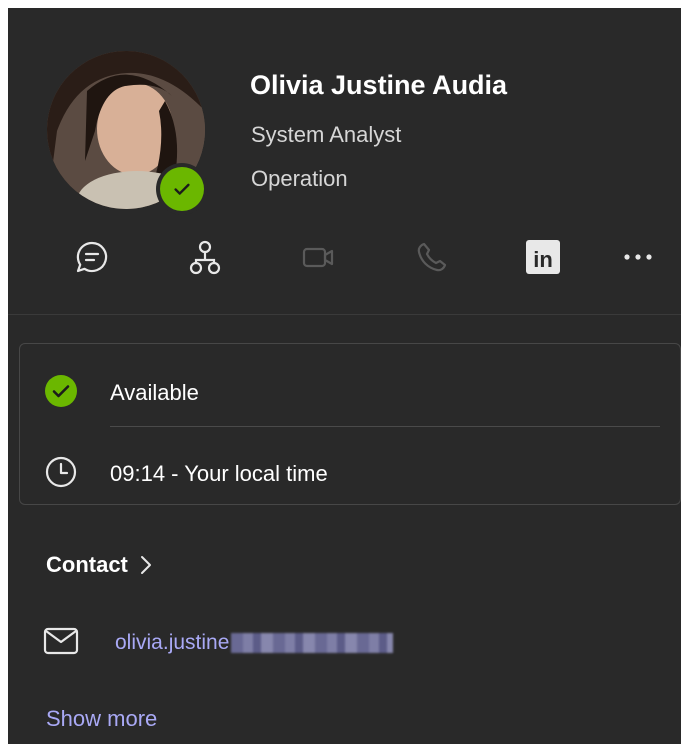  What do you see at coordinates (312, 643) in the screenshot?
I see `email-redaction` at bounding box center [312, 643].